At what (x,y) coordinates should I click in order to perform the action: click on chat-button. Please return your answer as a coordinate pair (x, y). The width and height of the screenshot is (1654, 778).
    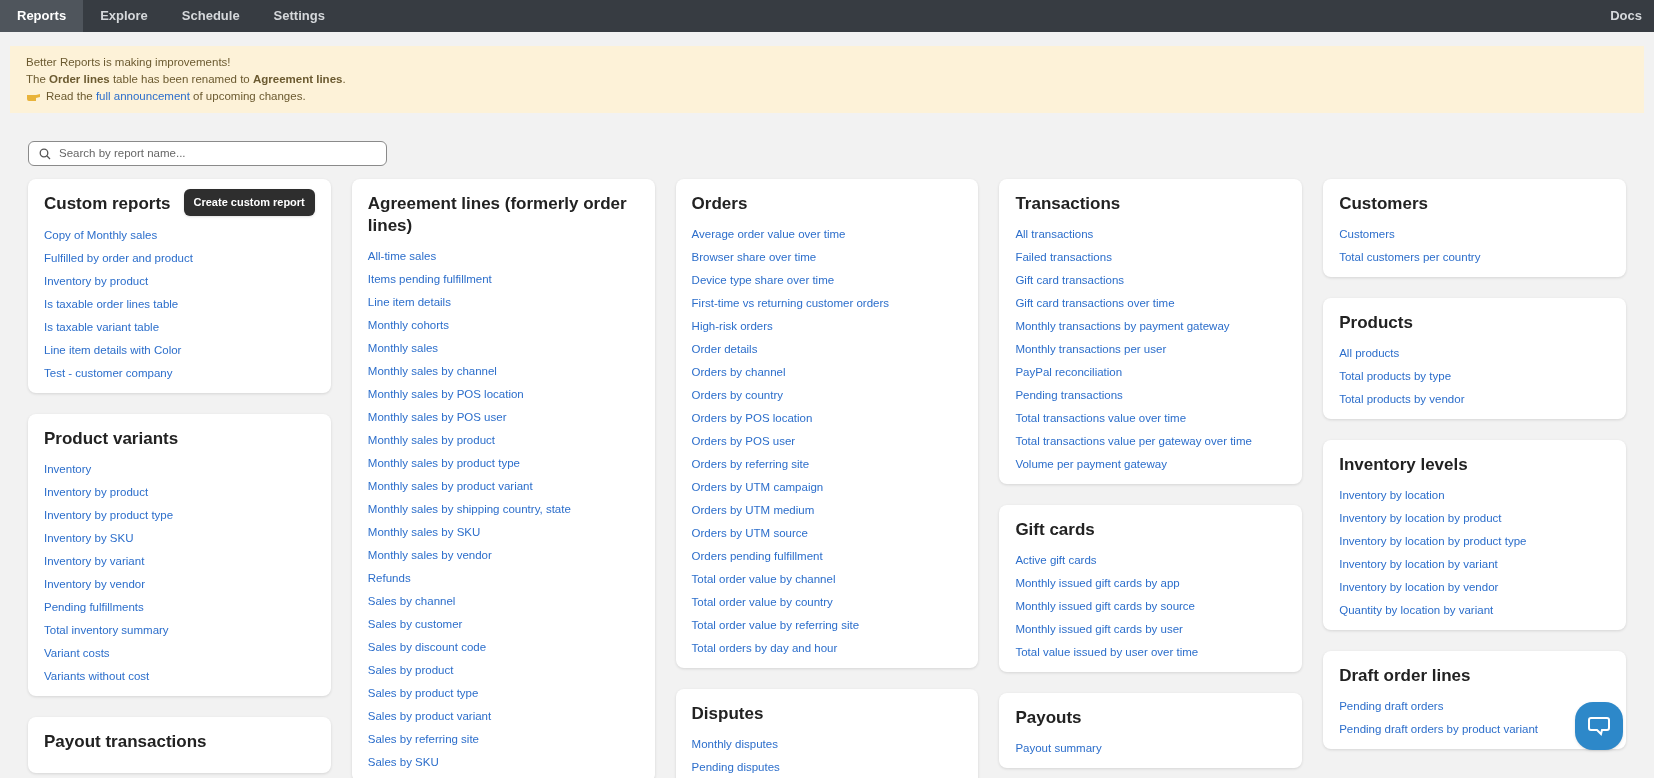
    Looking at the image, I should click on (1599, 726).